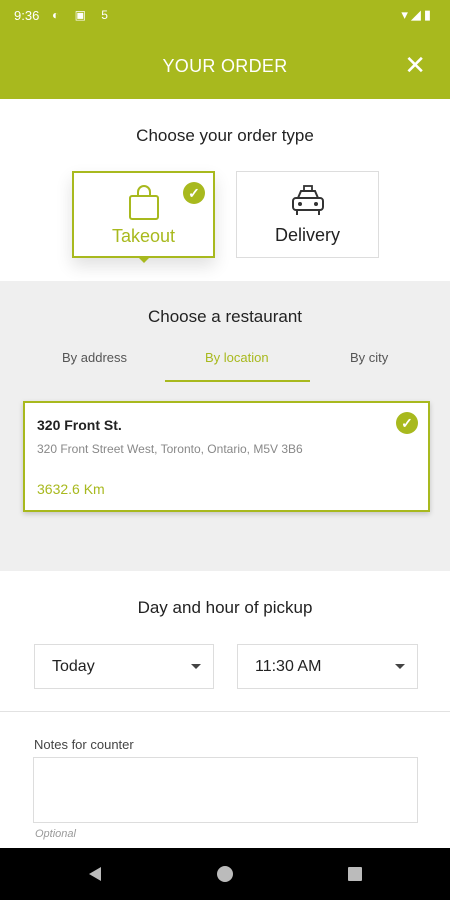  What do you see at coordinates (55, 834) in the screenshot?
I see `notes-hint: Optional` at bounding box center [55, 834].